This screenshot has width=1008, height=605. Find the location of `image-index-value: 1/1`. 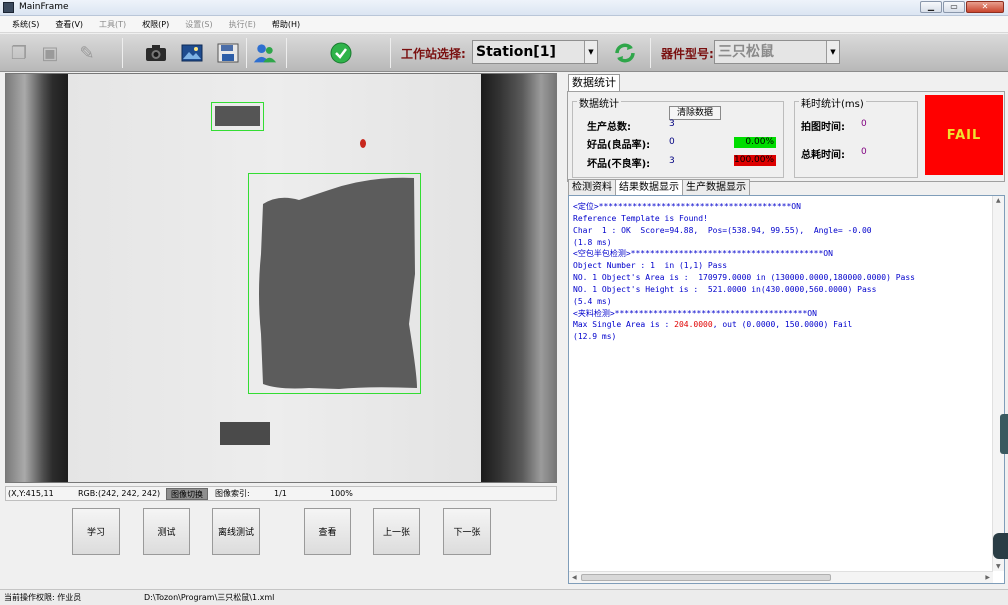

image-index-value: 1/1 is located at coordinates (280, 493).